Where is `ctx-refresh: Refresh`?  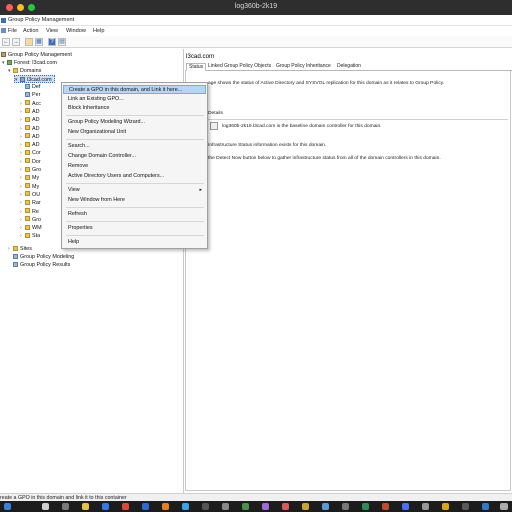
ctx-refresh: Refresh is located at coordinates (134, 214).